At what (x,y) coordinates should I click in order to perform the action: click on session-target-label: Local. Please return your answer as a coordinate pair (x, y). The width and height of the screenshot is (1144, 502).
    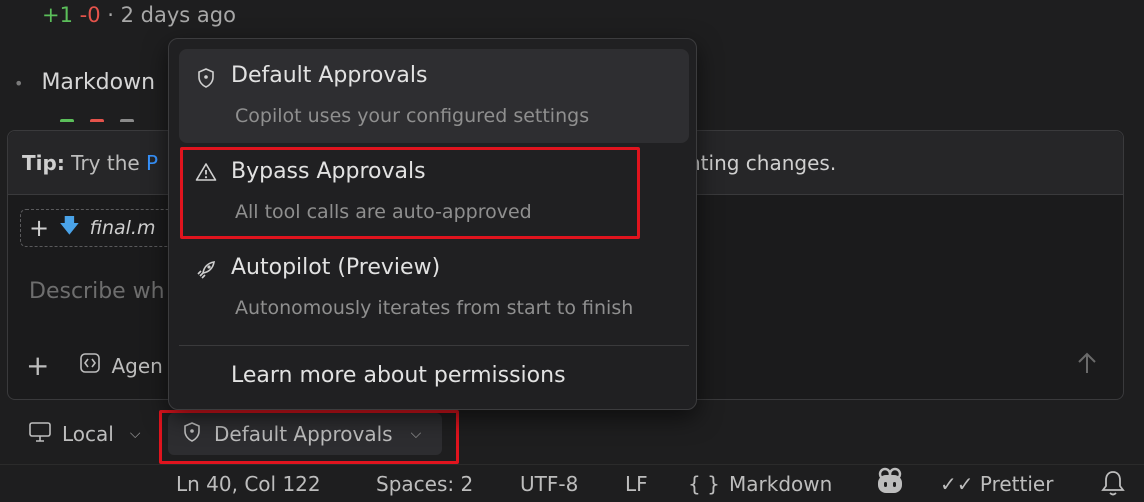
    Looking at the image, I should click on (88, 434).